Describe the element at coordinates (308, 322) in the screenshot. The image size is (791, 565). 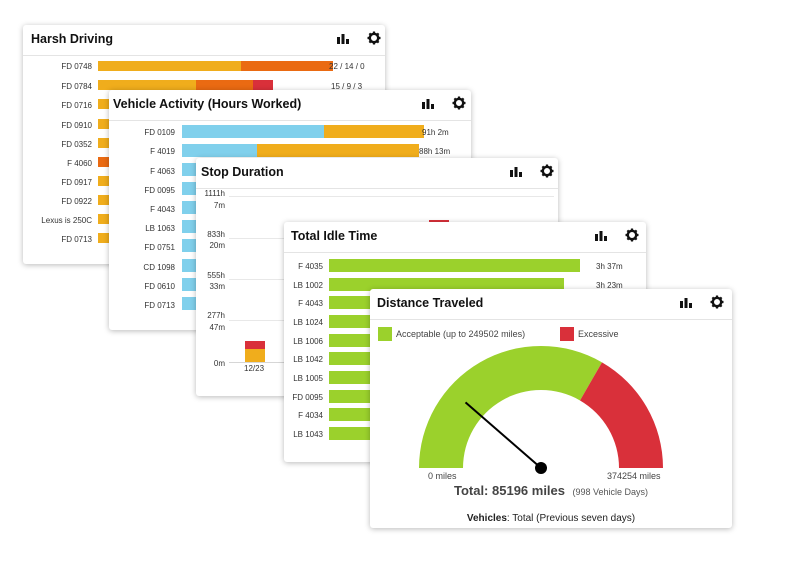
I see `row-label: LB 1024` at that location.